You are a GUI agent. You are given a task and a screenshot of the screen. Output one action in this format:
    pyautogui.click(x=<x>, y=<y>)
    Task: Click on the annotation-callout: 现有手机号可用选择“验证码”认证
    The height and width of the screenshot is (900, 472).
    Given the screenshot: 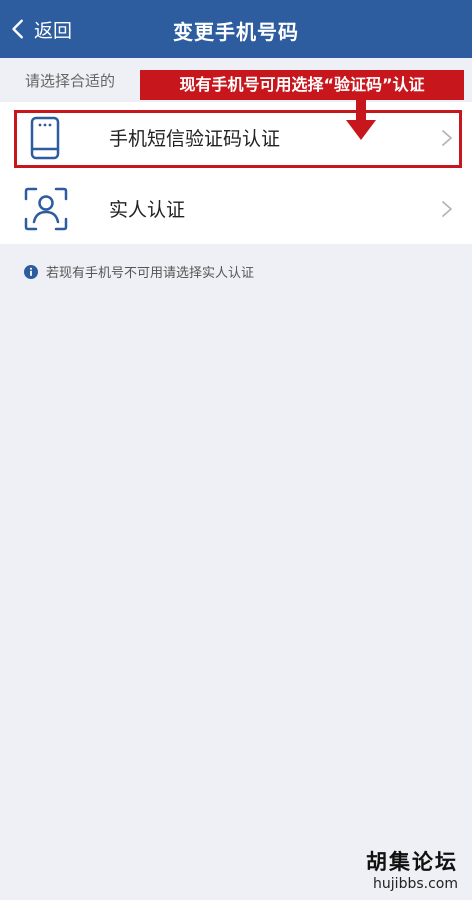 What is the action you would take?
    pyautogui.click(x=302, y=85)
    